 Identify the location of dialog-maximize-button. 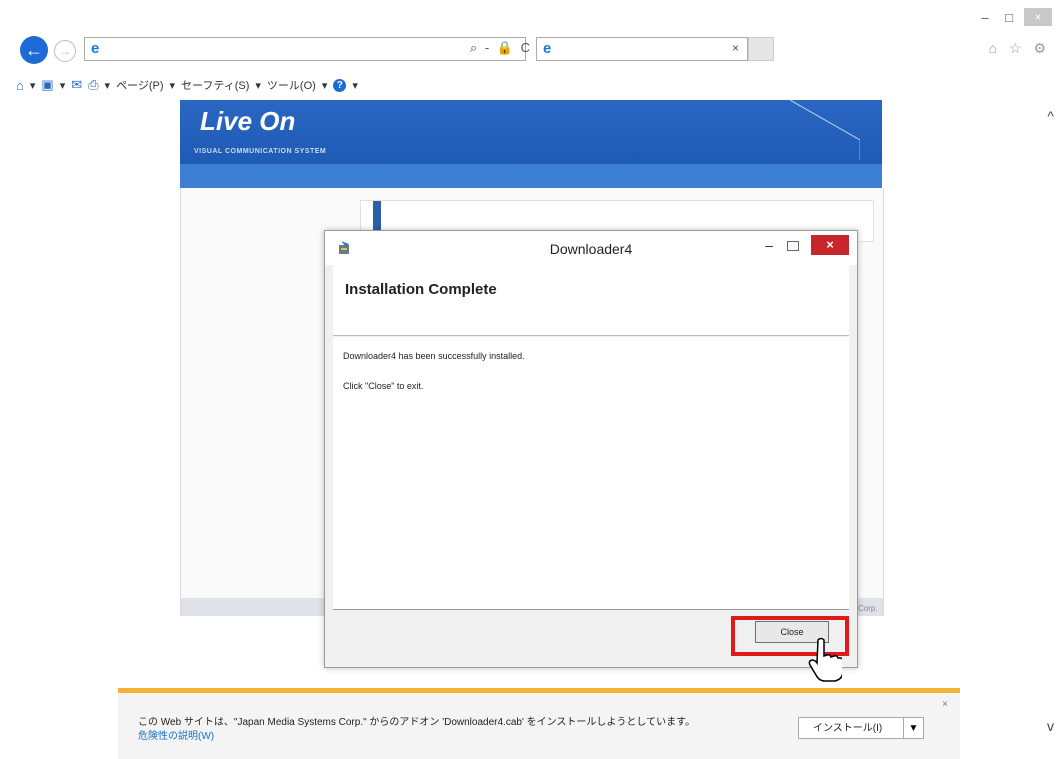
(793, 246).